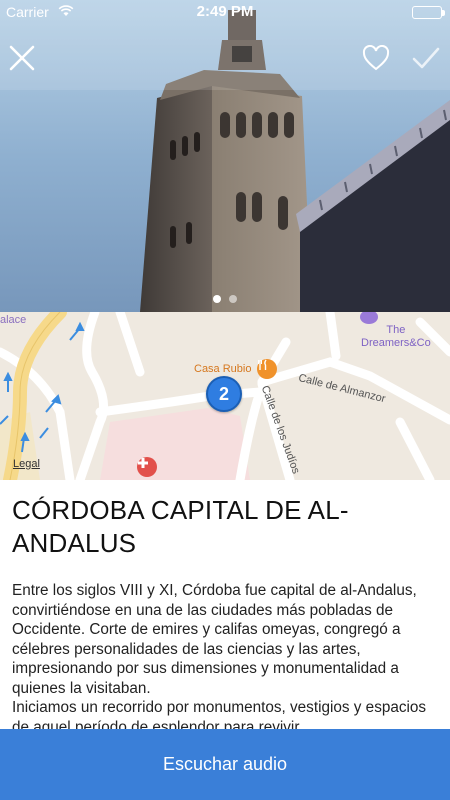 Image resolution: width=450 pixels, height=800 pixels. I want to click on heart-outline-icon, so click(376, 58).